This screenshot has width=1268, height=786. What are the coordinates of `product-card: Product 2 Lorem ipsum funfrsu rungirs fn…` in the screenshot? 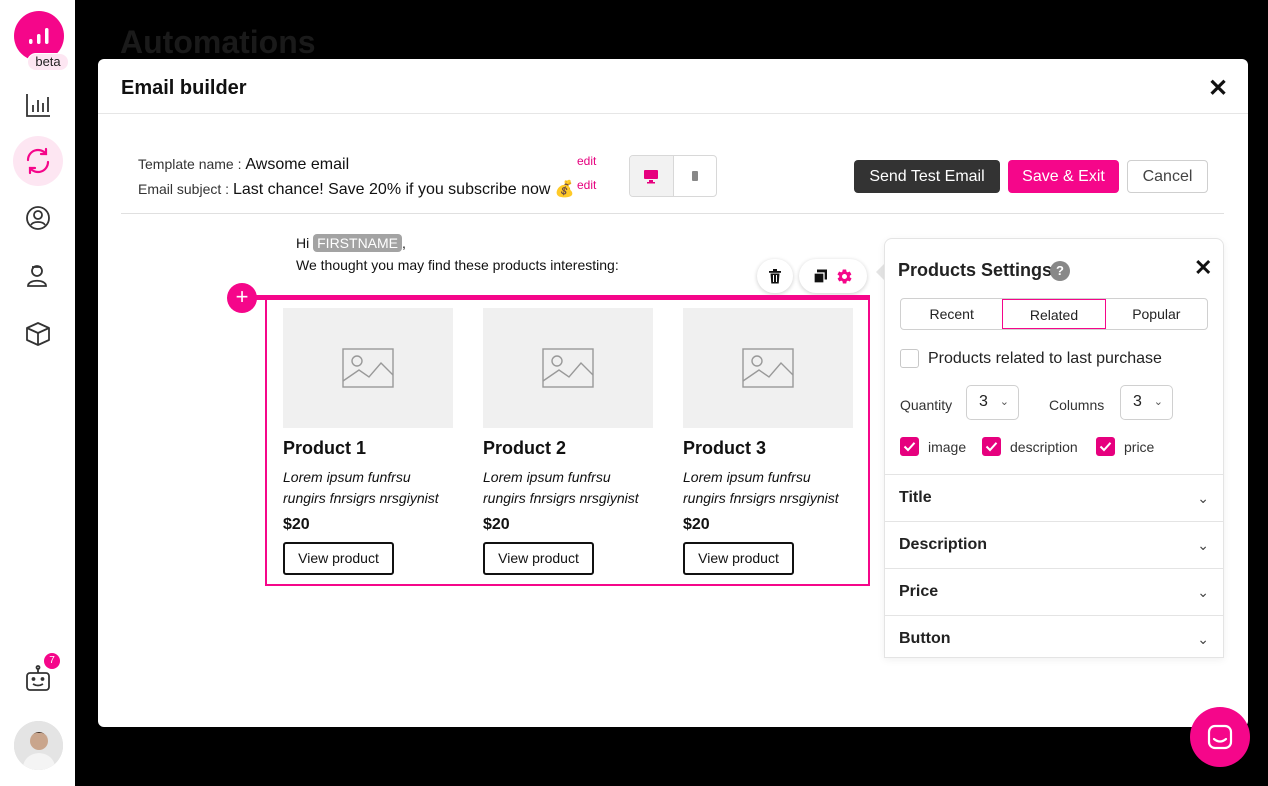 It's located at (568, 441).